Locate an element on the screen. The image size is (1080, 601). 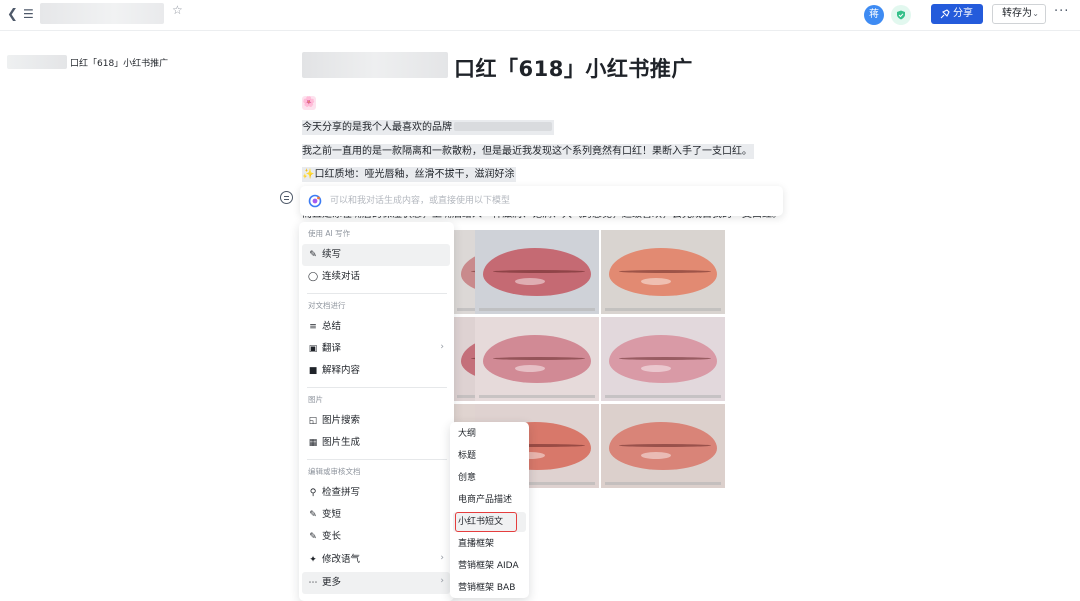
paragraph-3: ✨口红质地：哑光唇釉，丝滑不拔干，滋润好涂 is located at coordinates (409, 174).